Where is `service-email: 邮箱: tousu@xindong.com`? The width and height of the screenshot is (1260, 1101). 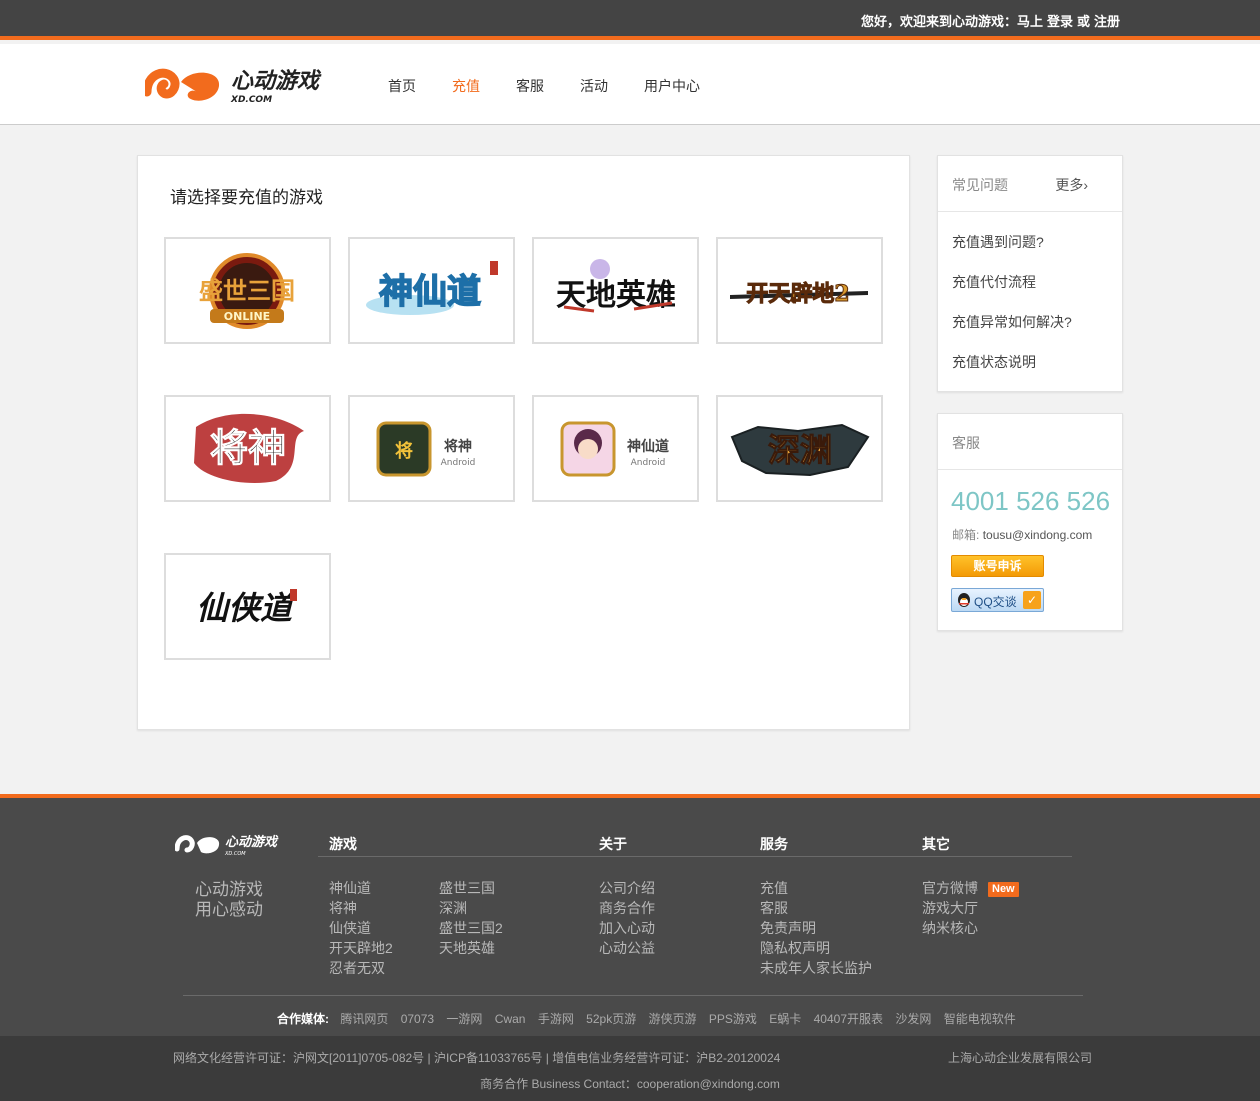 service-email: 邮箱: tousu@xindong.com is located at coordinates (1022, 534).